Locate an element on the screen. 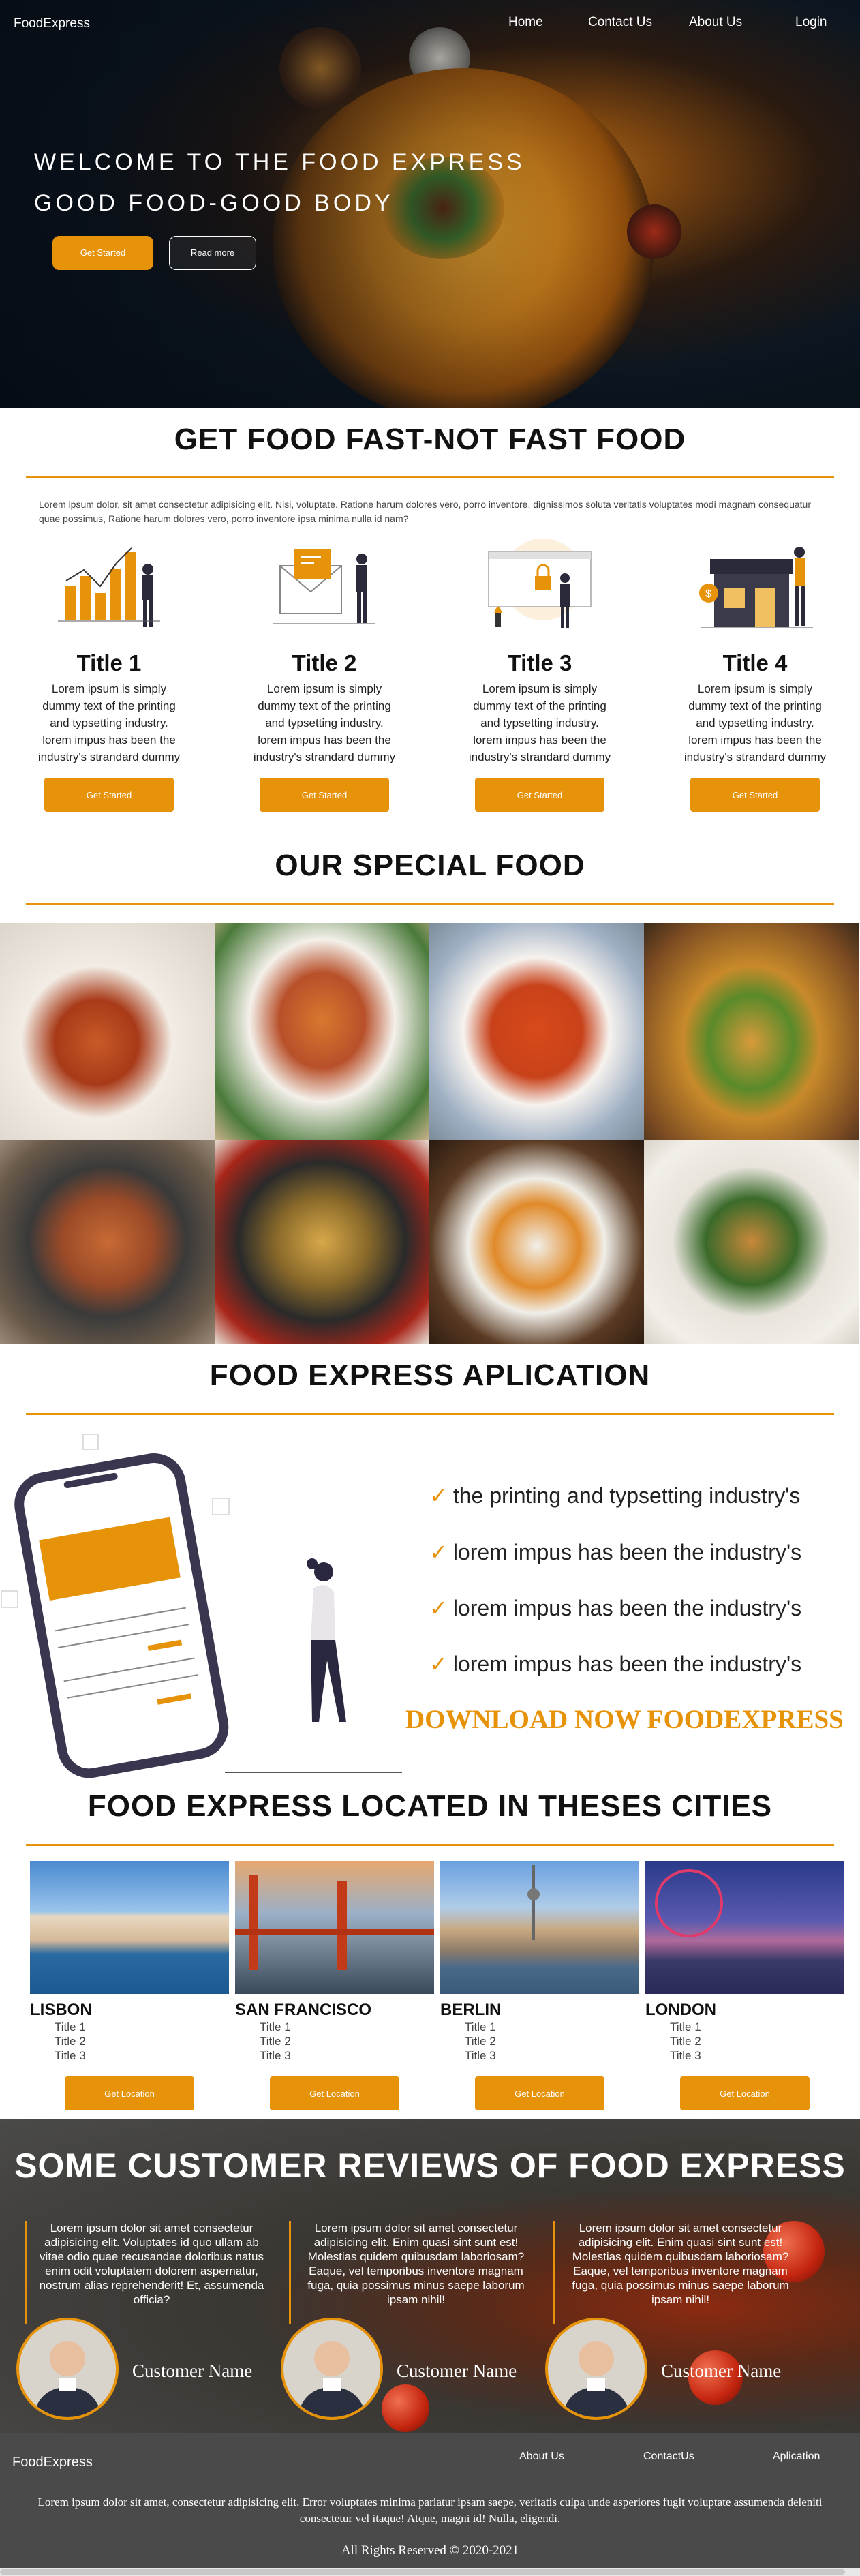  horizontal-scrollbar is located at coordinates (430, 2572).